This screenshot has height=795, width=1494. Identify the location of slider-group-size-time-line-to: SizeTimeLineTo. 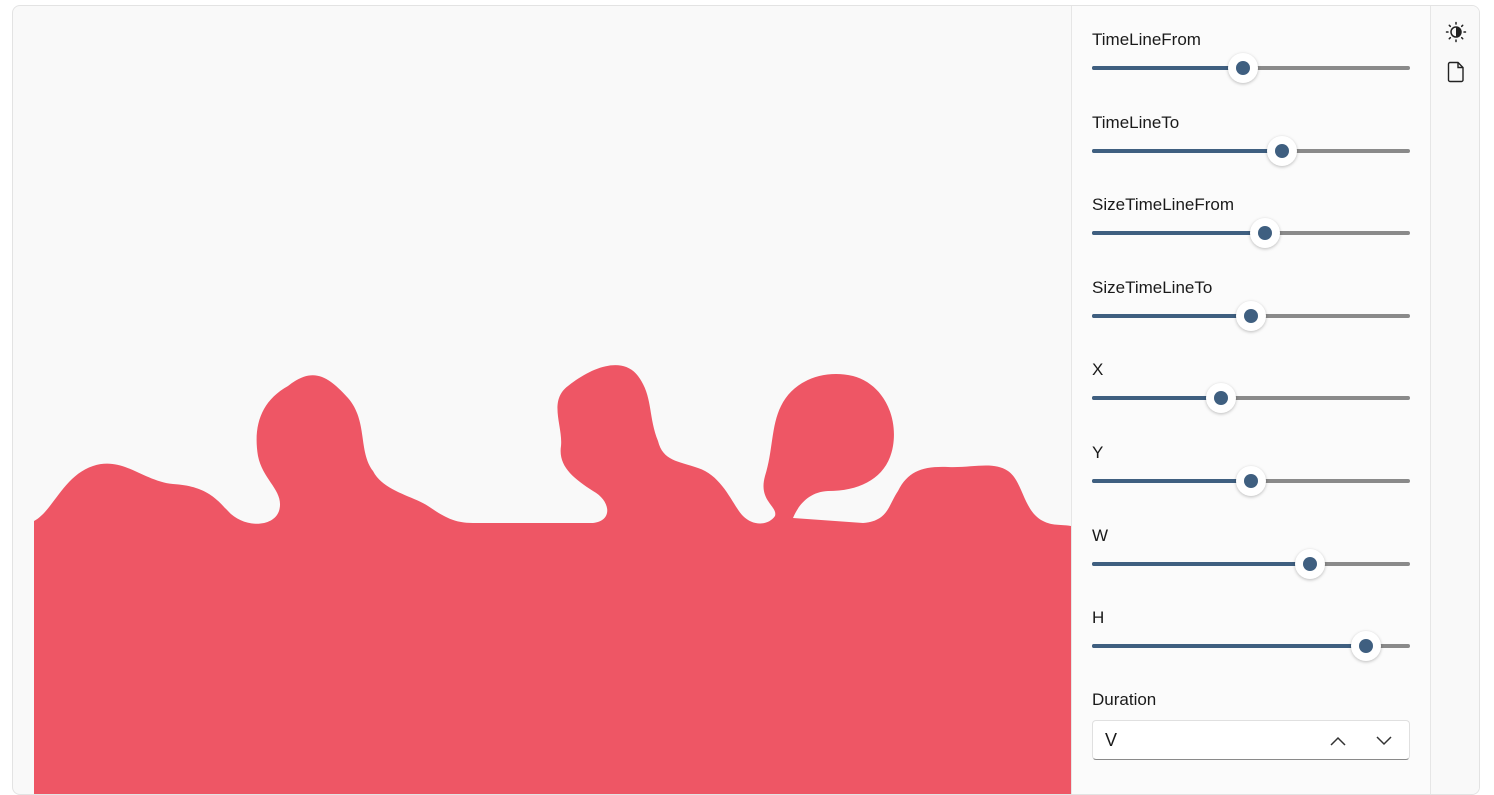
(1251, 312).